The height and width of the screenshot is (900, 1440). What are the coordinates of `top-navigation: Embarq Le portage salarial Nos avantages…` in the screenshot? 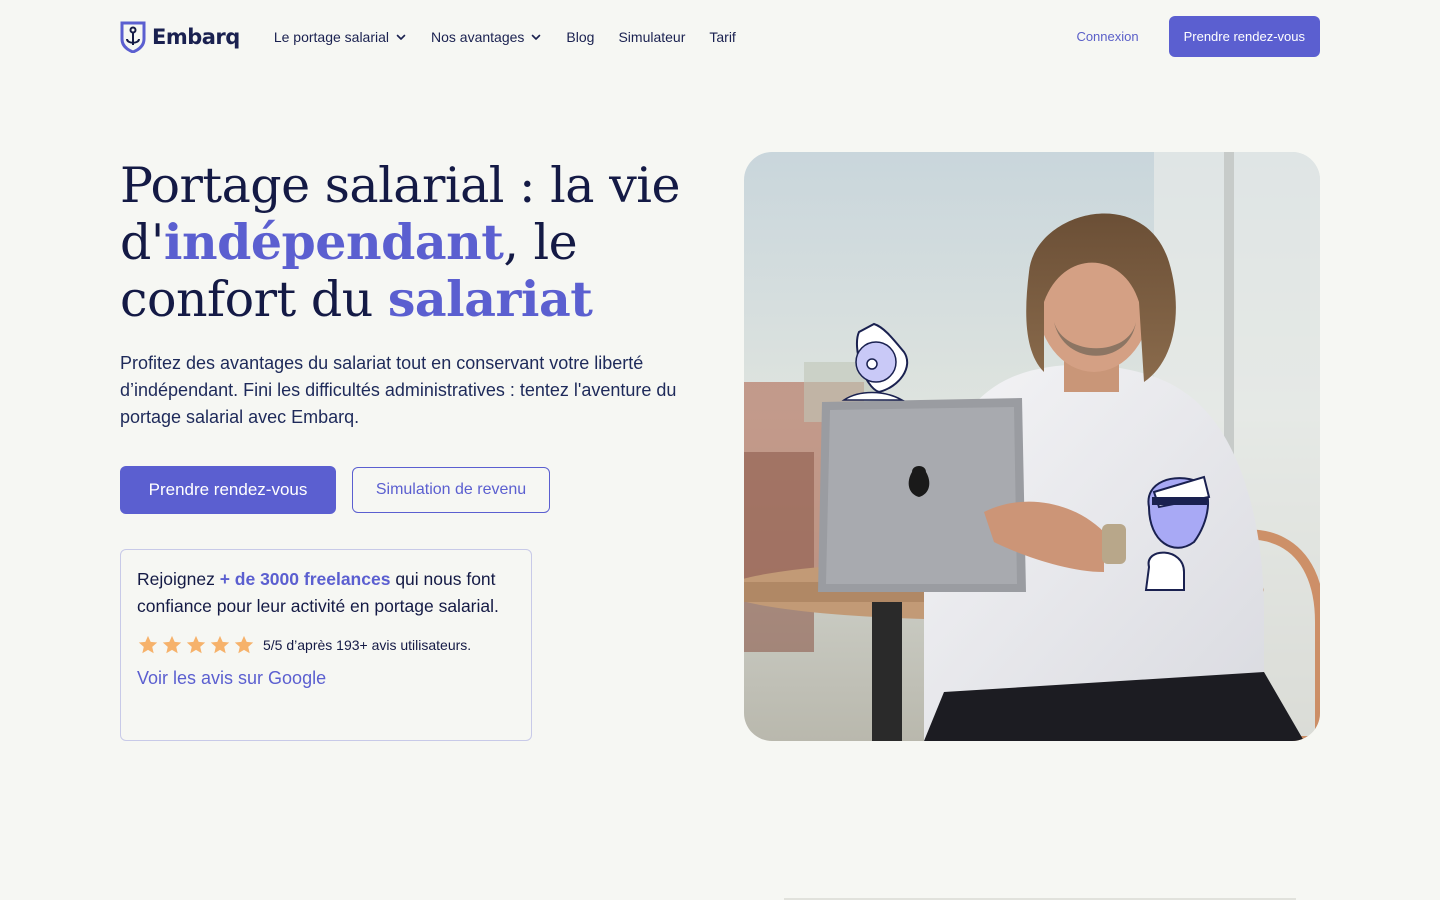 It's located at (720, 36).